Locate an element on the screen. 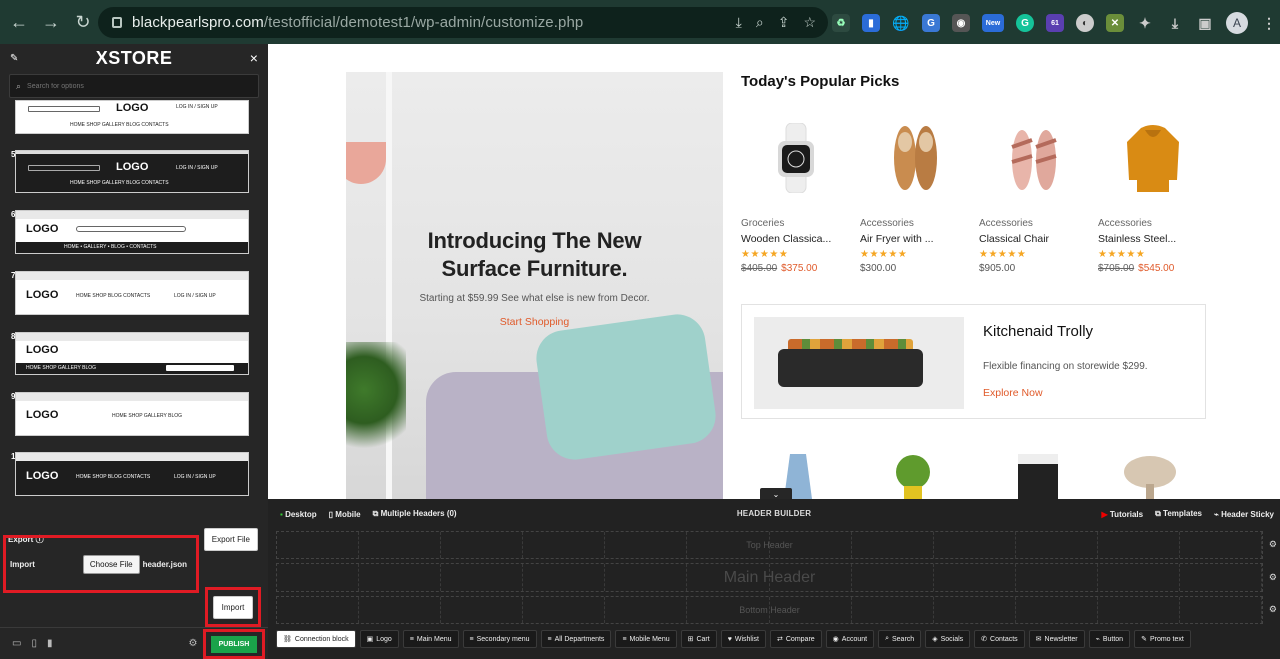 This screenshot has width=1280, height=659. element-logo: ▣ Logo is located at coordinates (379, 639).